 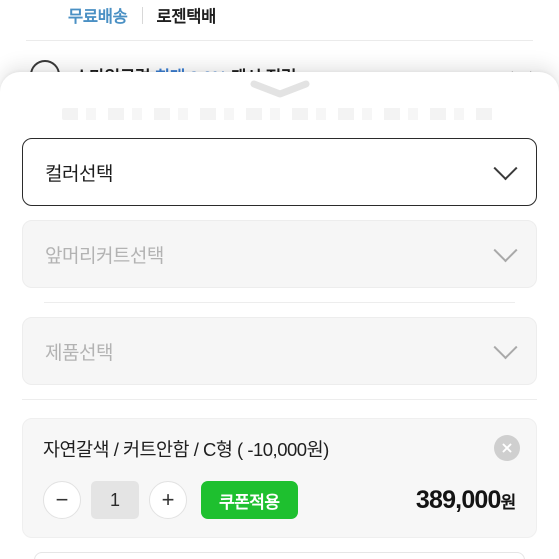 What do you see at coordinates (279, 114) in the screenshot?
I see `obscured-content-placeholder` at bounding box center [279, 114].